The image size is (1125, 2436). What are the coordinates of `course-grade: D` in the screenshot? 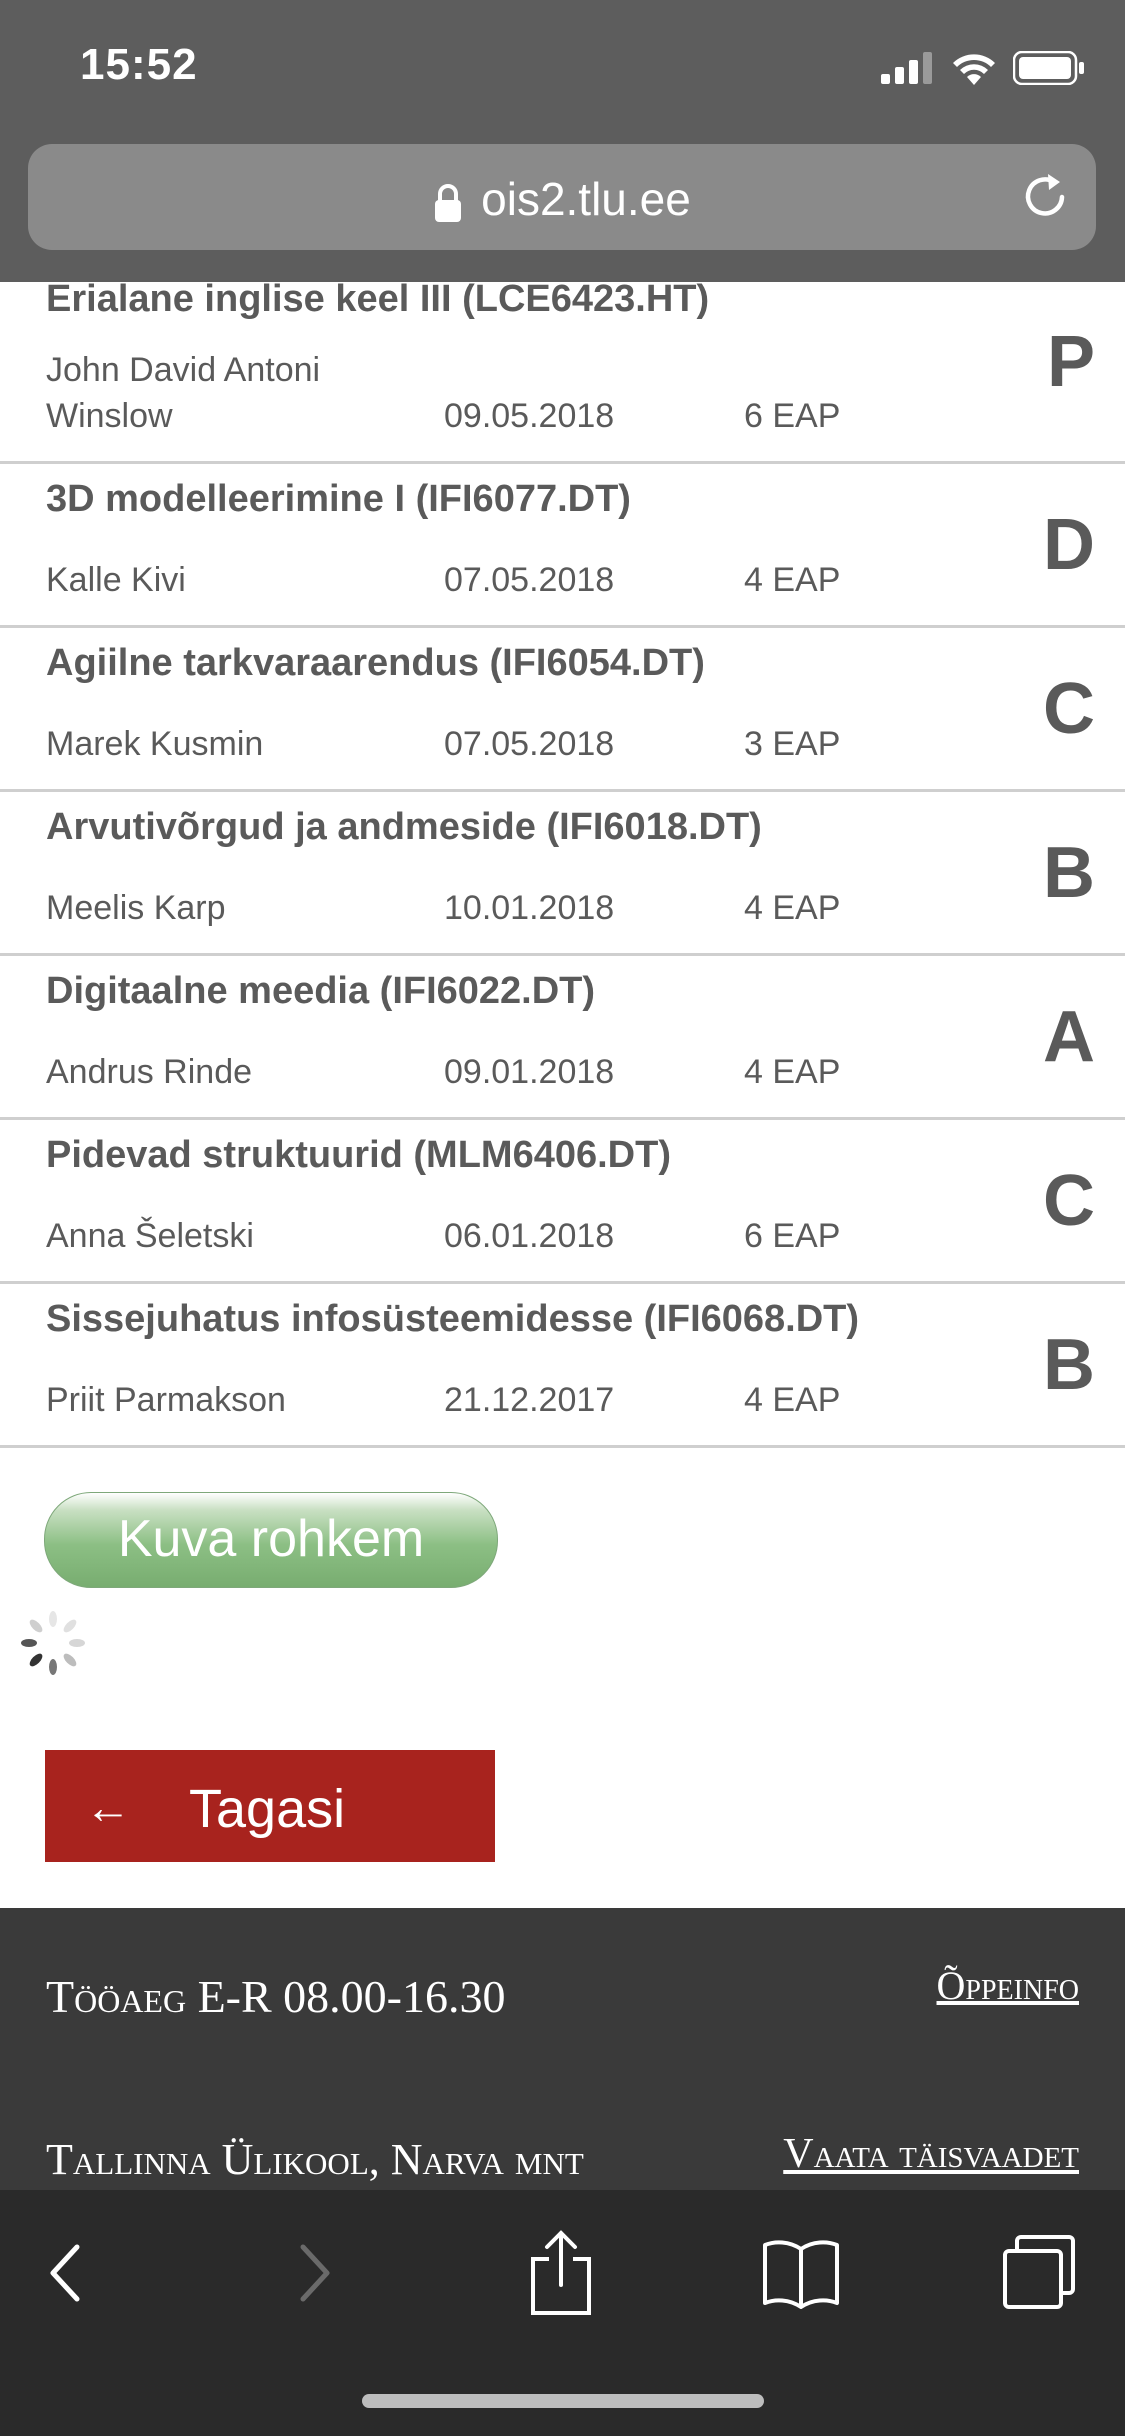 It's located at (1069, 544).